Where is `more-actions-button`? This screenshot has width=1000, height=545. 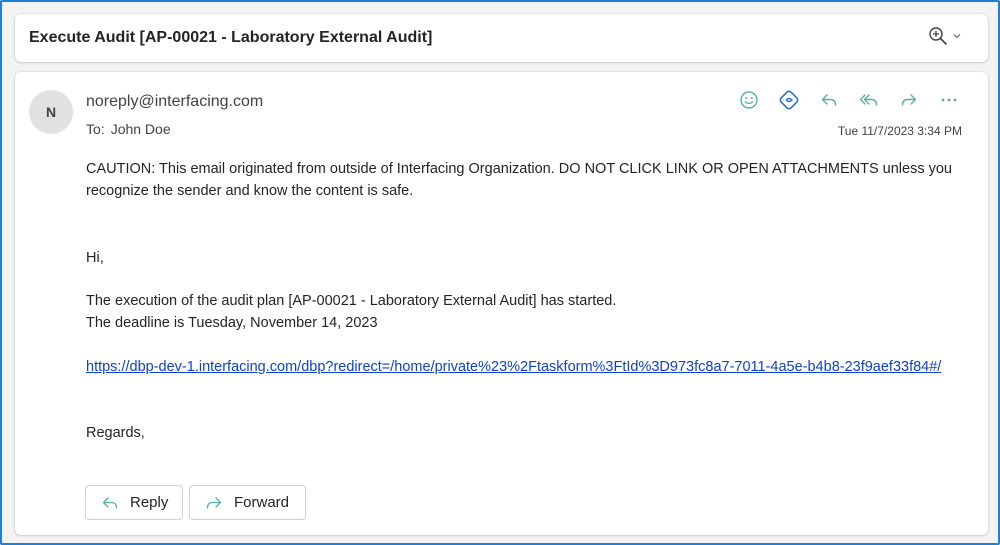
more-actions-button is located at coordinates (949, 100).